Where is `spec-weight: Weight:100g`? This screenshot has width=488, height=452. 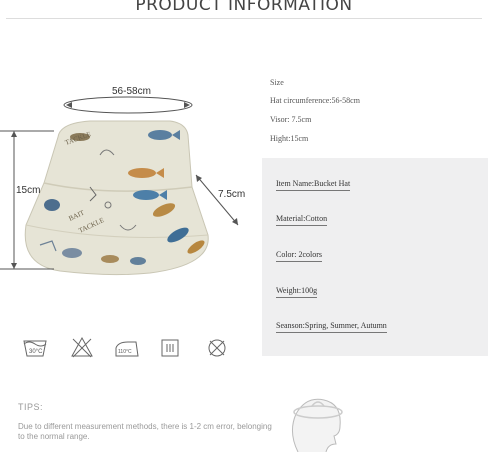 spec-weight: Weight:100g is located at coordinates (297, 292).